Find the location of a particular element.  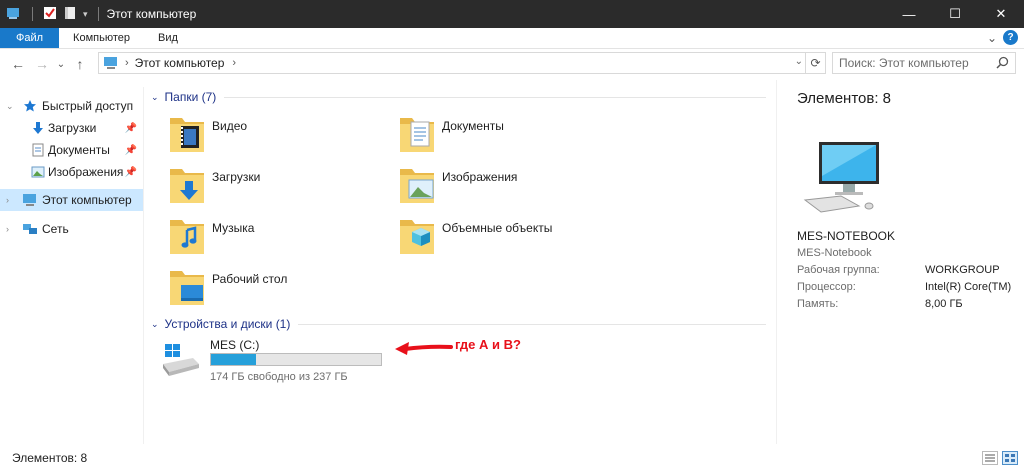

details-value: WORKGROUP is located at coordinates (962, 270).